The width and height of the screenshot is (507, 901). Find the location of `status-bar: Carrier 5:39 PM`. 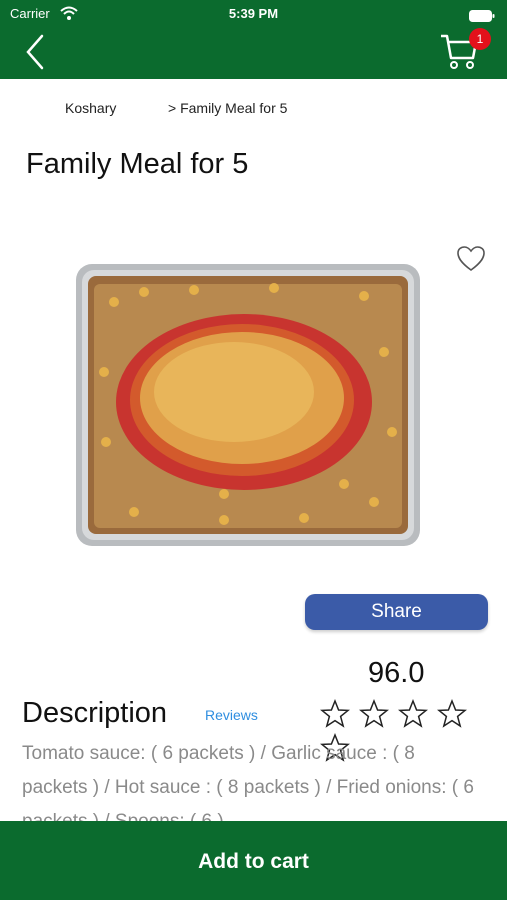

status-bar: Carrier 5:39 PM is located at coordinates (253, 14).